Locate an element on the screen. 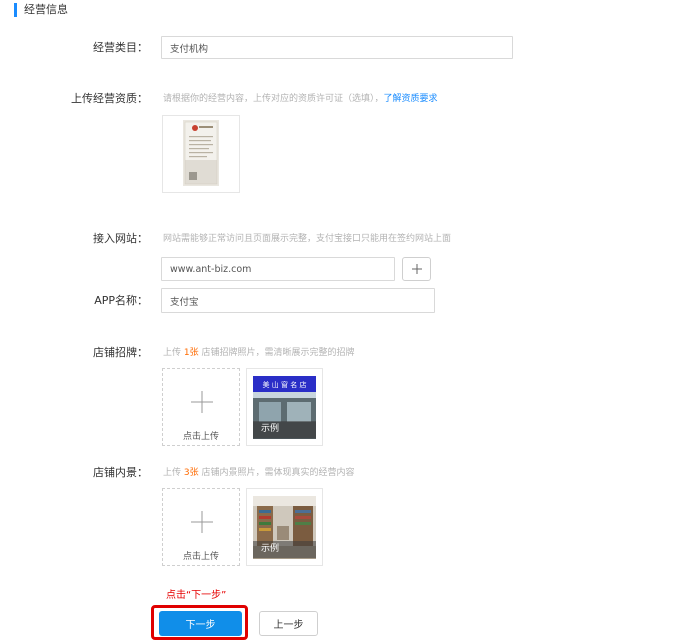  shop-sign-upload: 点击上传 is located at coordinates (201, 407).